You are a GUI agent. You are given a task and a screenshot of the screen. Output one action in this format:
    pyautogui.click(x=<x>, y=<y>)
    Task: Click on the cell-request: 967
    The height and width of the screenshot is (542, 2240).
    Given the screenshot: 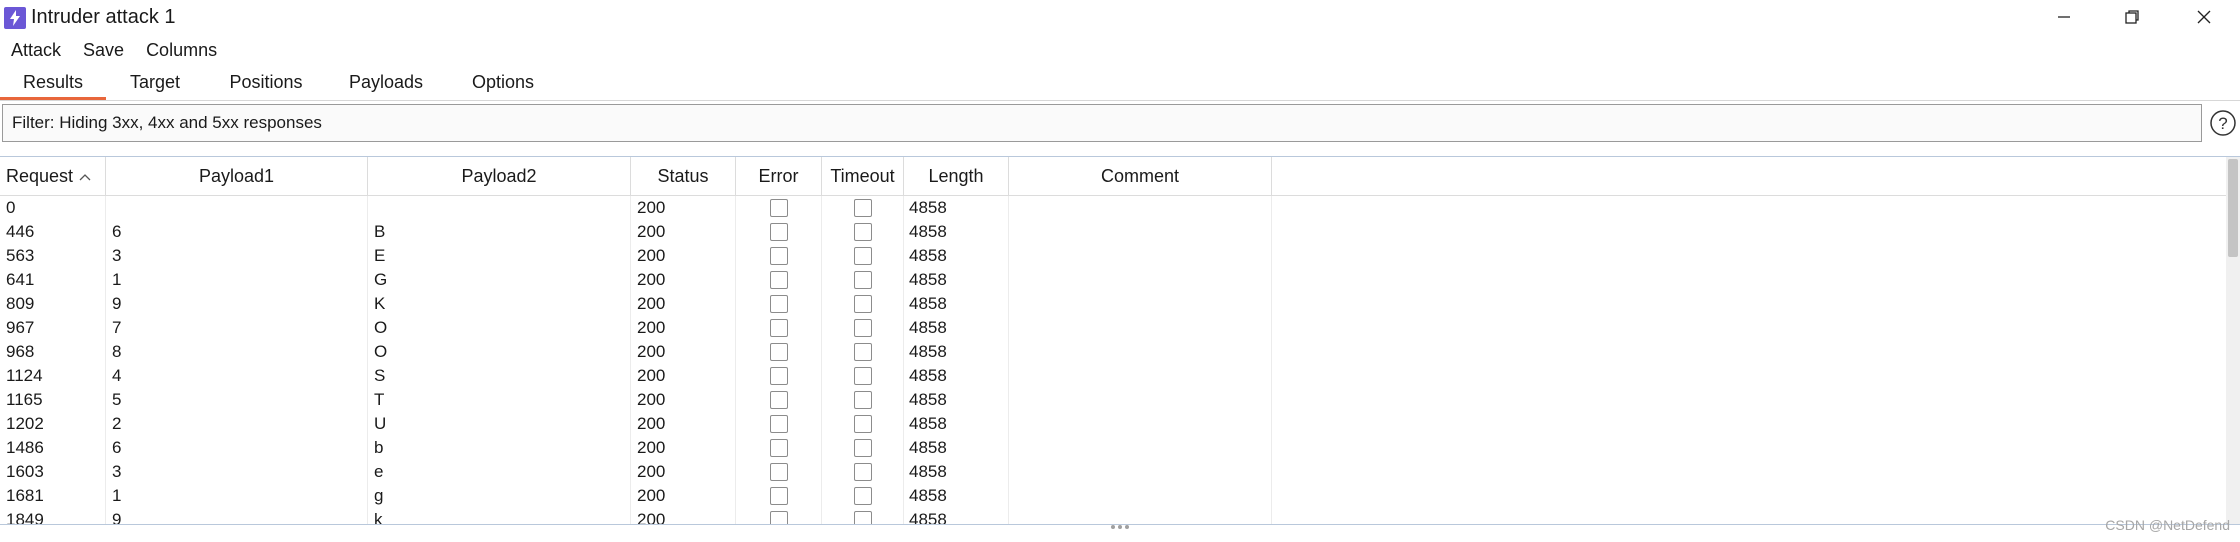 What is the action you would take?
    pyautogui.click(x=20, y=327)
    